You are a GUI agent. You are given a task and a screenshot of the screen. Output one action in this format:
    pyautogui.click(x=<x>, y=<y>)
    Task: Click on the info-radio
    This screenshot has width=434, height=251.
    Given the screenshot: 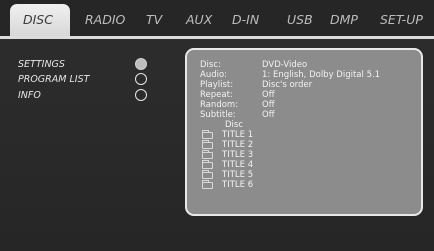 What is the action you would take?
    pyautogui.click(x=141, y=95)
    